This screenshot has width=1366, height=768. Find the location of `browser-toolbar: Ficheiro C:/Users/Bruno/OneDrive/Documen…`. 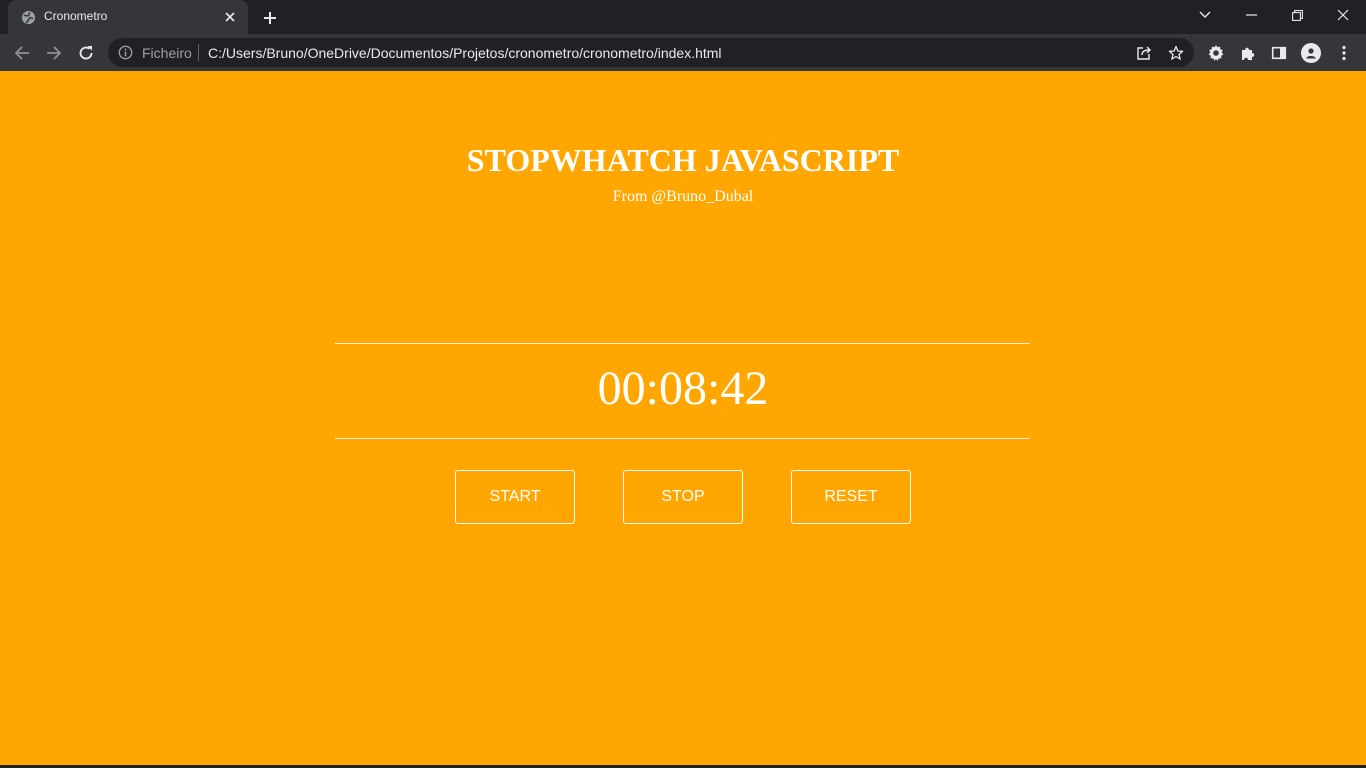

browser-toolbar: Ficheiro C:/Users/Bruno/OneDrive/Documen… is located at coordinates (683, 52).